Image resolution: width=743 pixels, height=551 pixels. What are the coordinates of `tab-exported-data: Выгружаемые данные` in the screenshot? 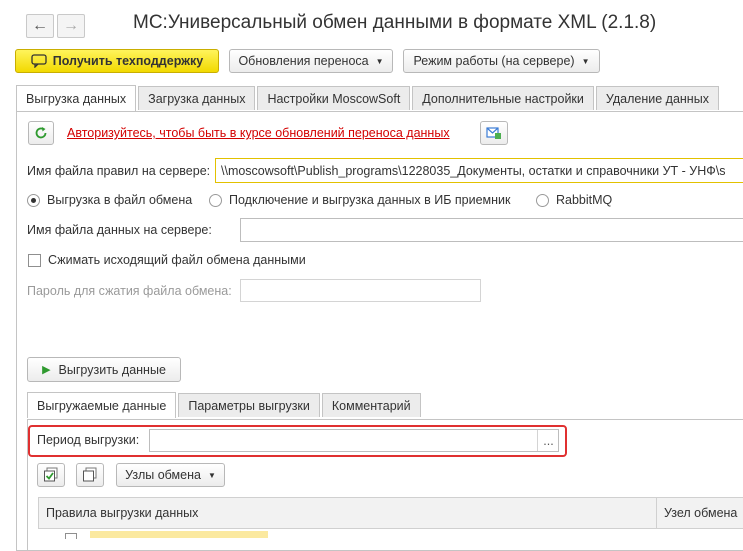 It's located at (102, 405).